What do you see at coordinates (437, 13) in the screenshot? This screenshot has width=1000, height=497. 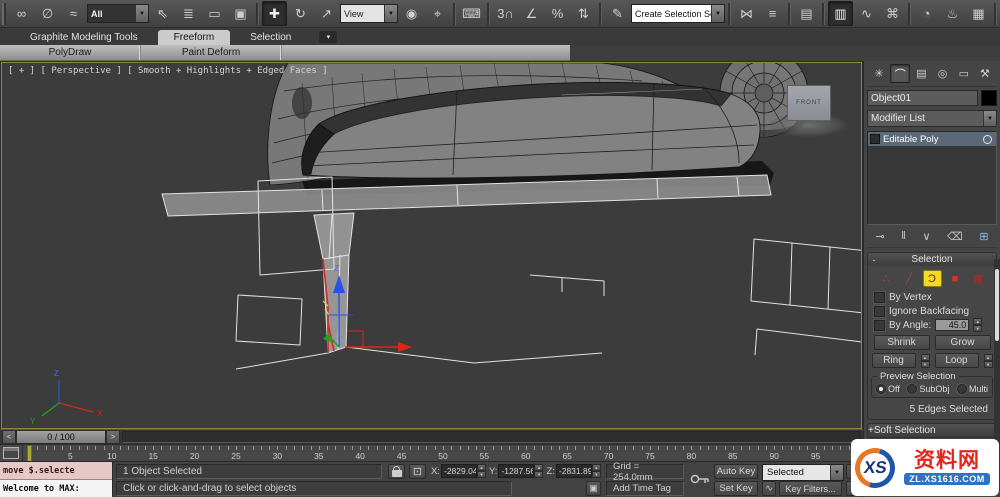 I see `select-and-manipulate-button: ⌖` at bounding box center [437, 13].